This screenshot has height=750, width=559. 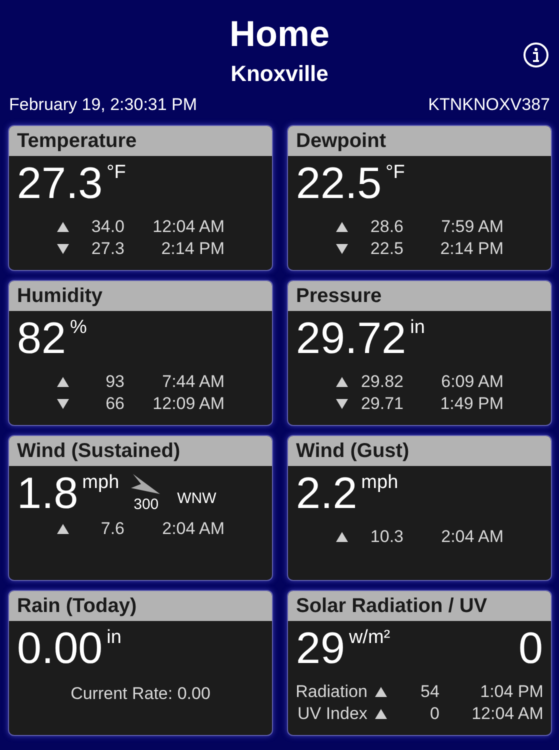 What do you see at coordinates (107, 249) in the screenshot?
I see `stat-value: 27.3` at bounding box center [107, 249].